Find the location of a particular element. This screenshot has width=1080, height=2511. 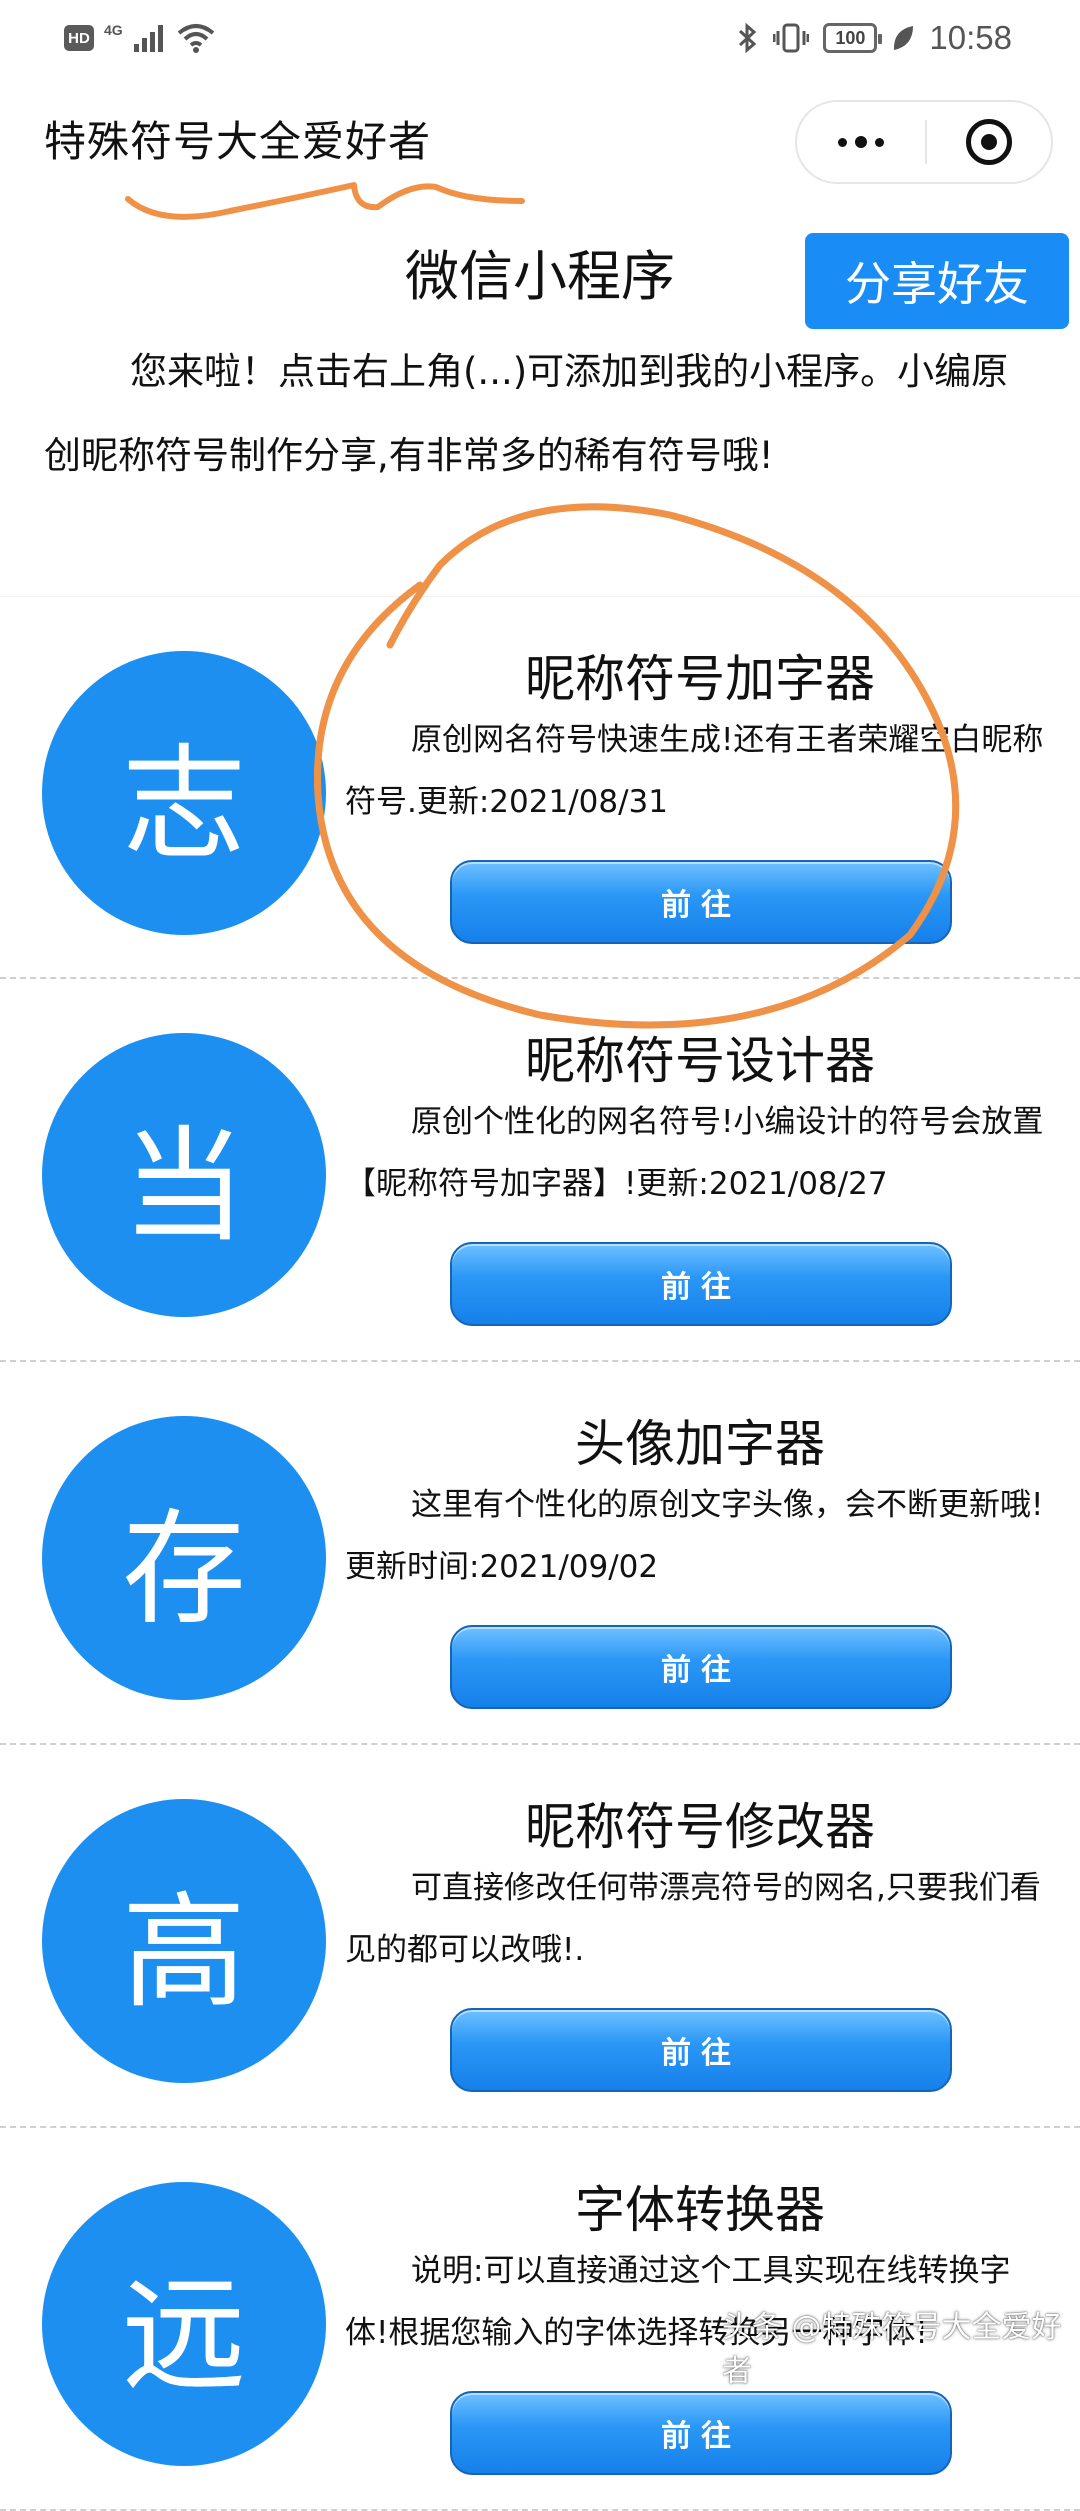

page-title: 特殊符号大全爱好者 is located at coordinates (238, 141).